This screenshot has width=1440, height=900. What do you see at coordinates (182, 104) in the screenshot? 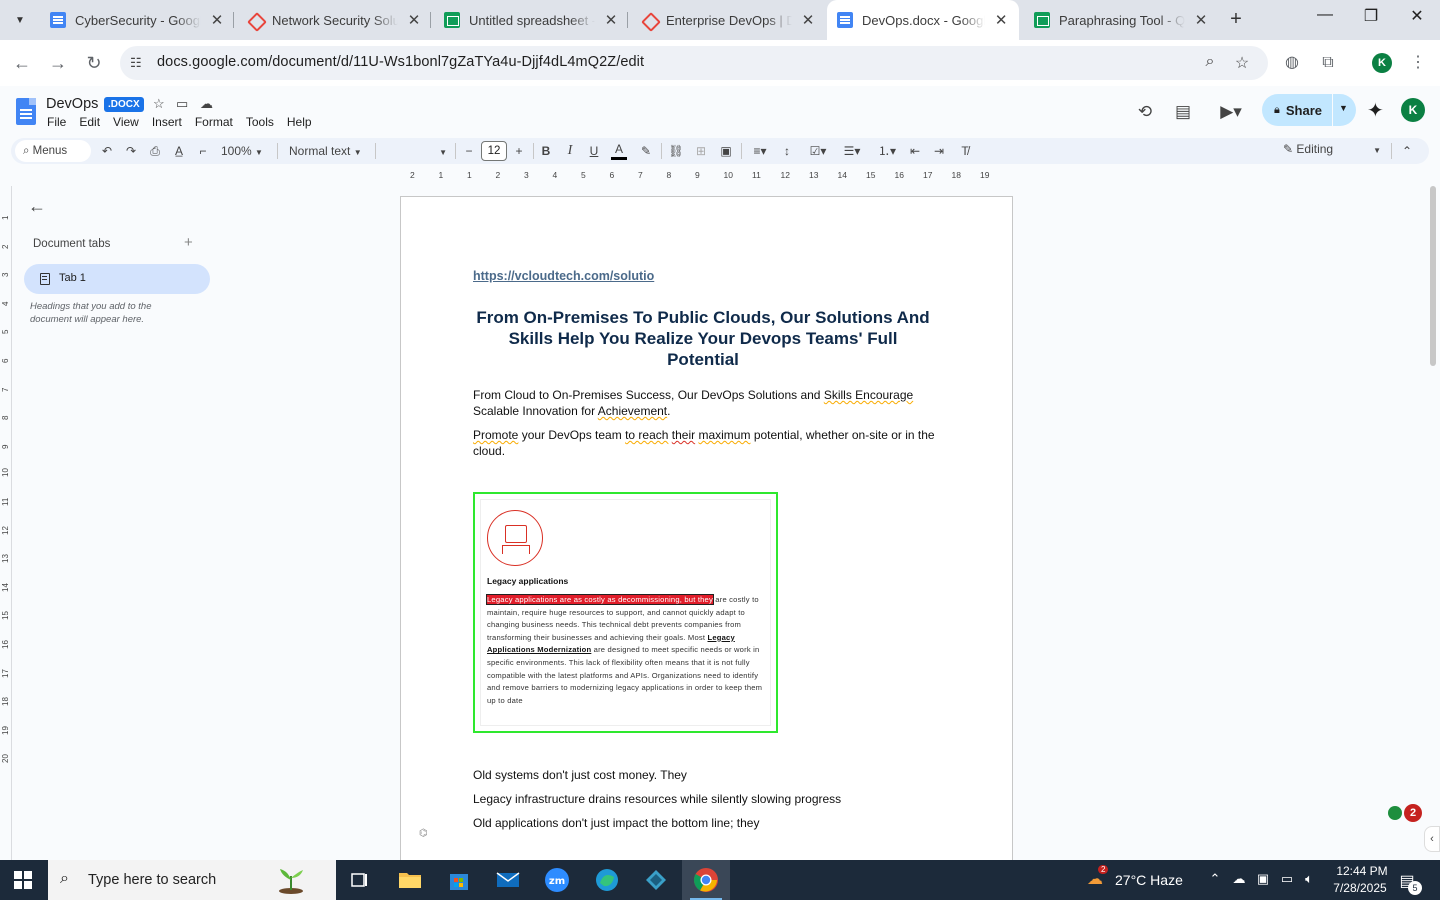
I see `move-folder-icon: ▭` at bounding box center [182, 104].